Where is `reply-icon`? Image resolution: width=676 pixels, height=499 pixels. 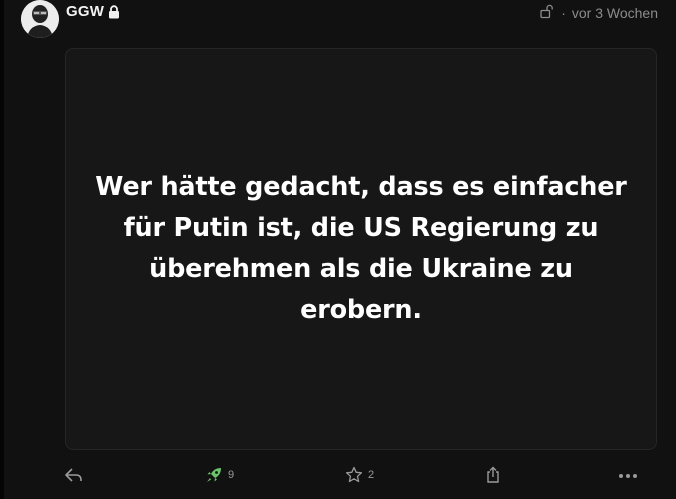 reply-icon is located at coordinates (74, 475).